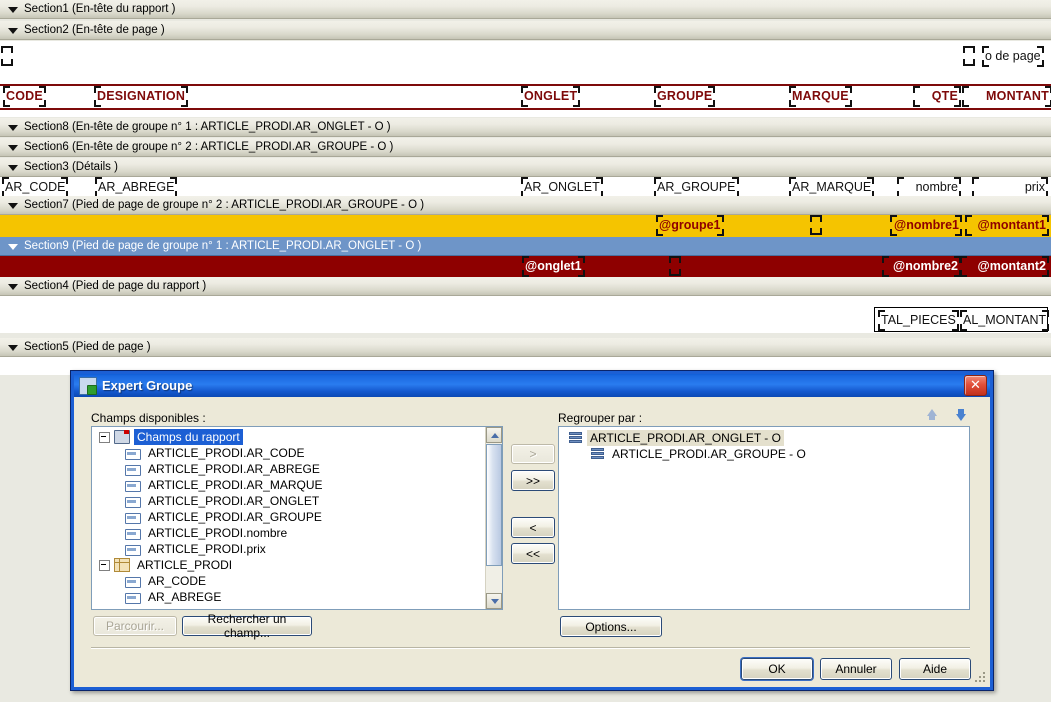  Describe the element at coordinates (764, 438) in the screenshot. I see `group-by-item-ar-onglet: ARTICLE_PRODI.AR_ONGLET - O` at that location.